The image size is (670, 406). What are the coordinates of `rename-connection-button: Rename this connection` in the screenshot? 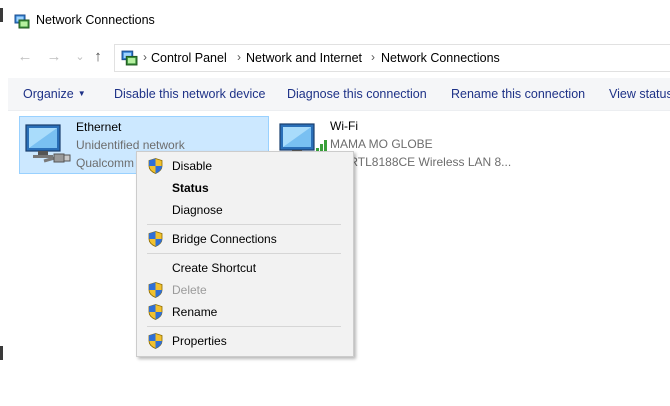 It's located at (518, 94).